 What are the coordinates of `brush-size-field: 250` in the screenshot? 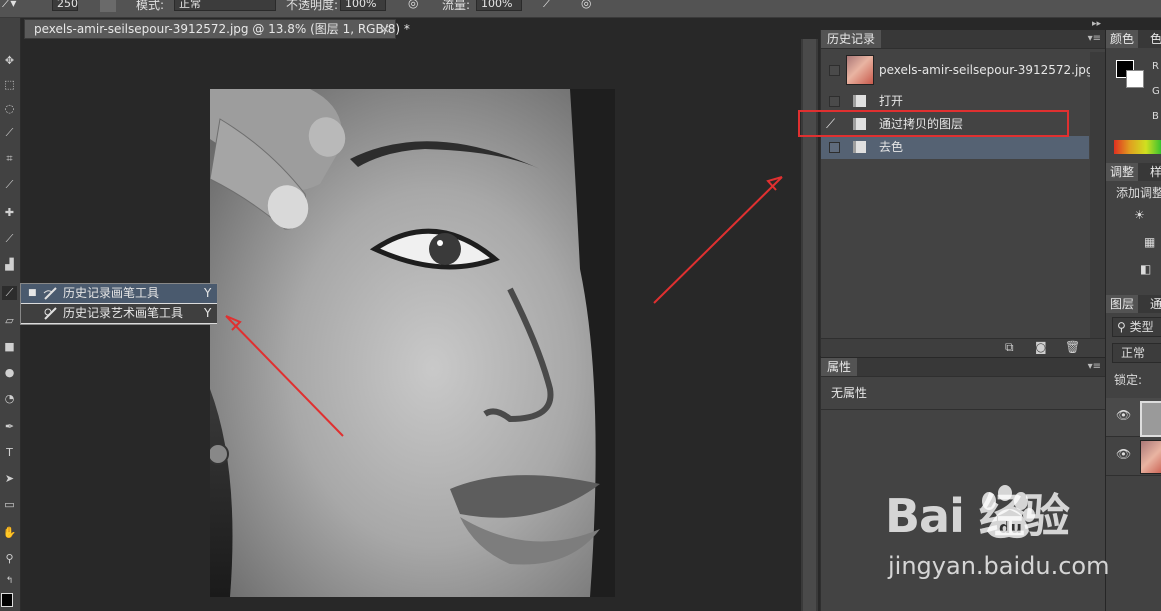 It's located at (65, 5).